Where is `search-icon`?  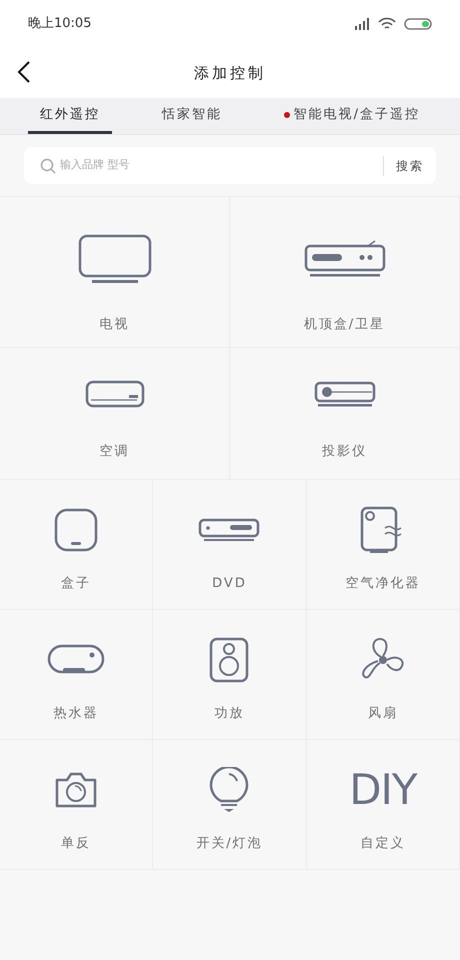 search-icon is located at coordinates (48, 166).